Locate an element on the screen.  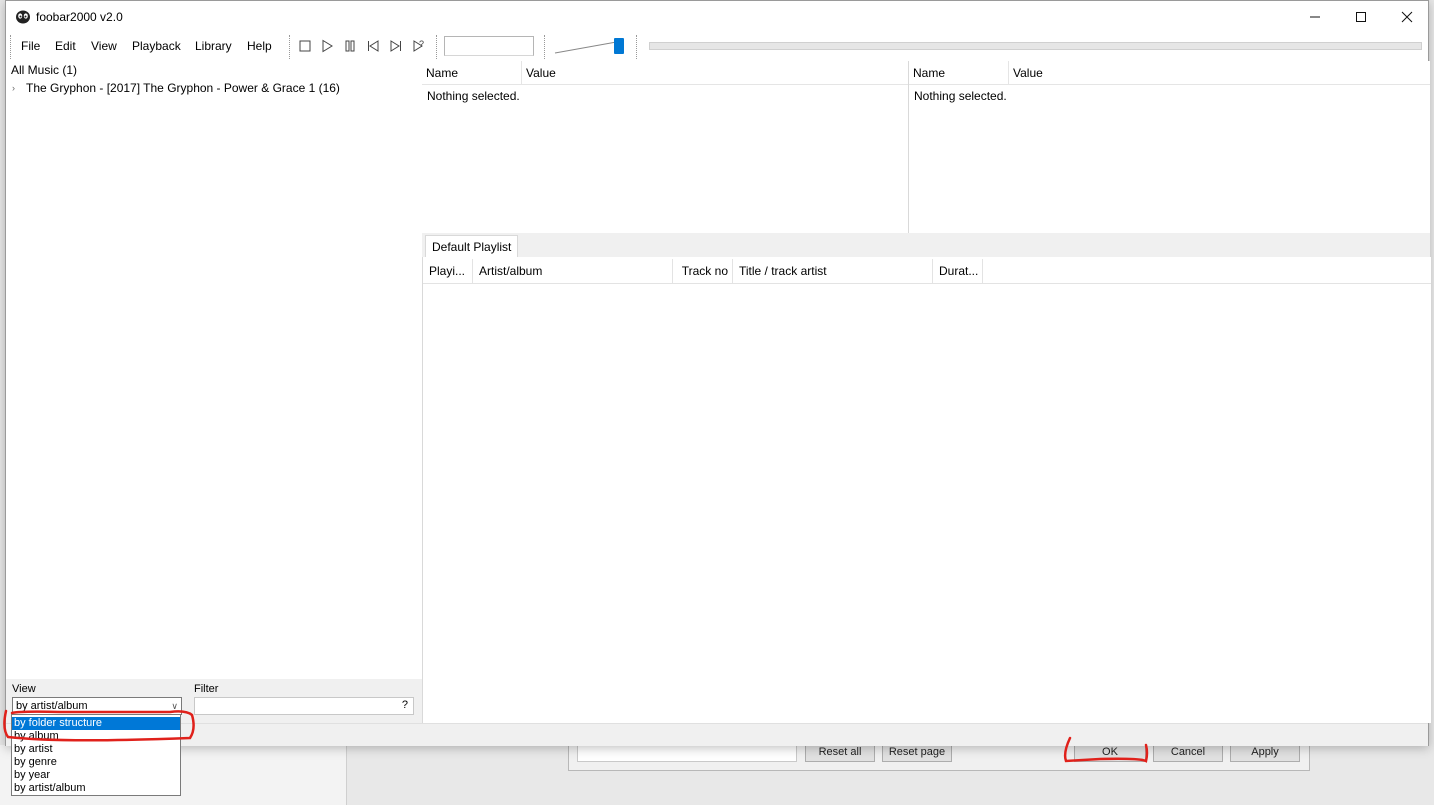
foobar-app-icon is located at coordinates (23, 17).